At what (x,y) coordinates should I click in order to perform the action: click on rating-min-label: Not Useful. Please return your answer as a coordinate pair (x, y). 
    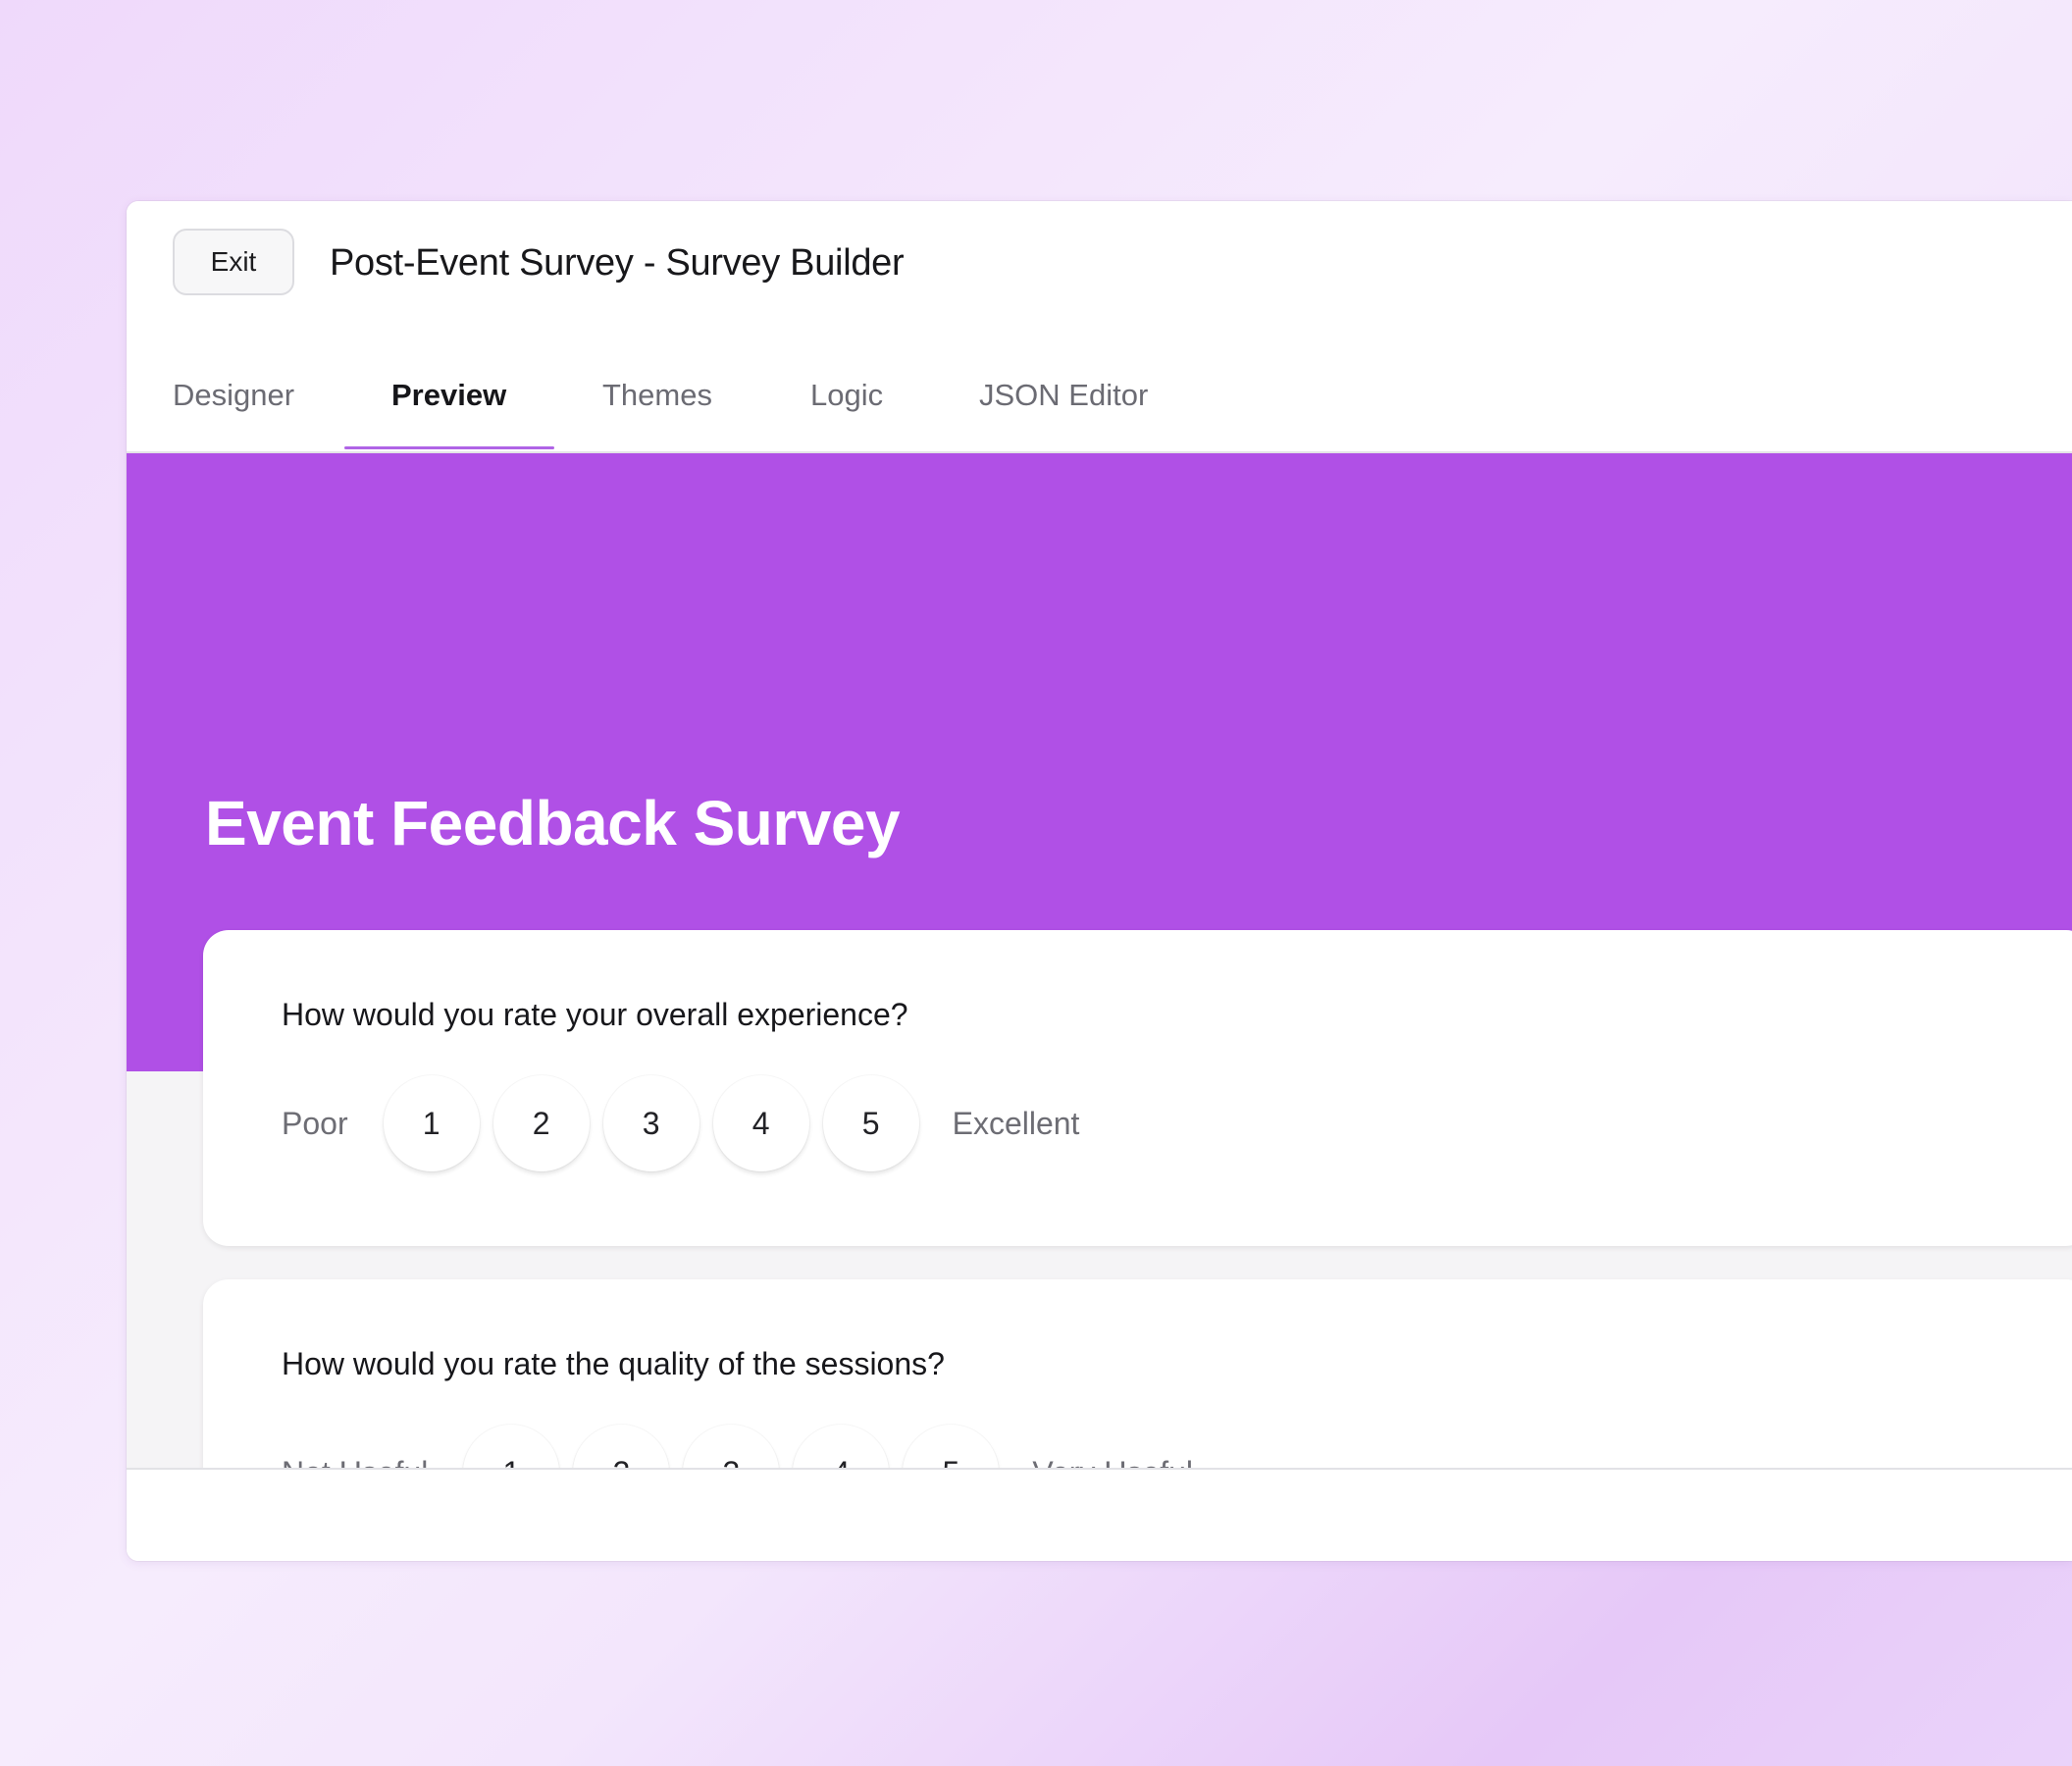
    Looking at the image, I should click on (355, 1462).